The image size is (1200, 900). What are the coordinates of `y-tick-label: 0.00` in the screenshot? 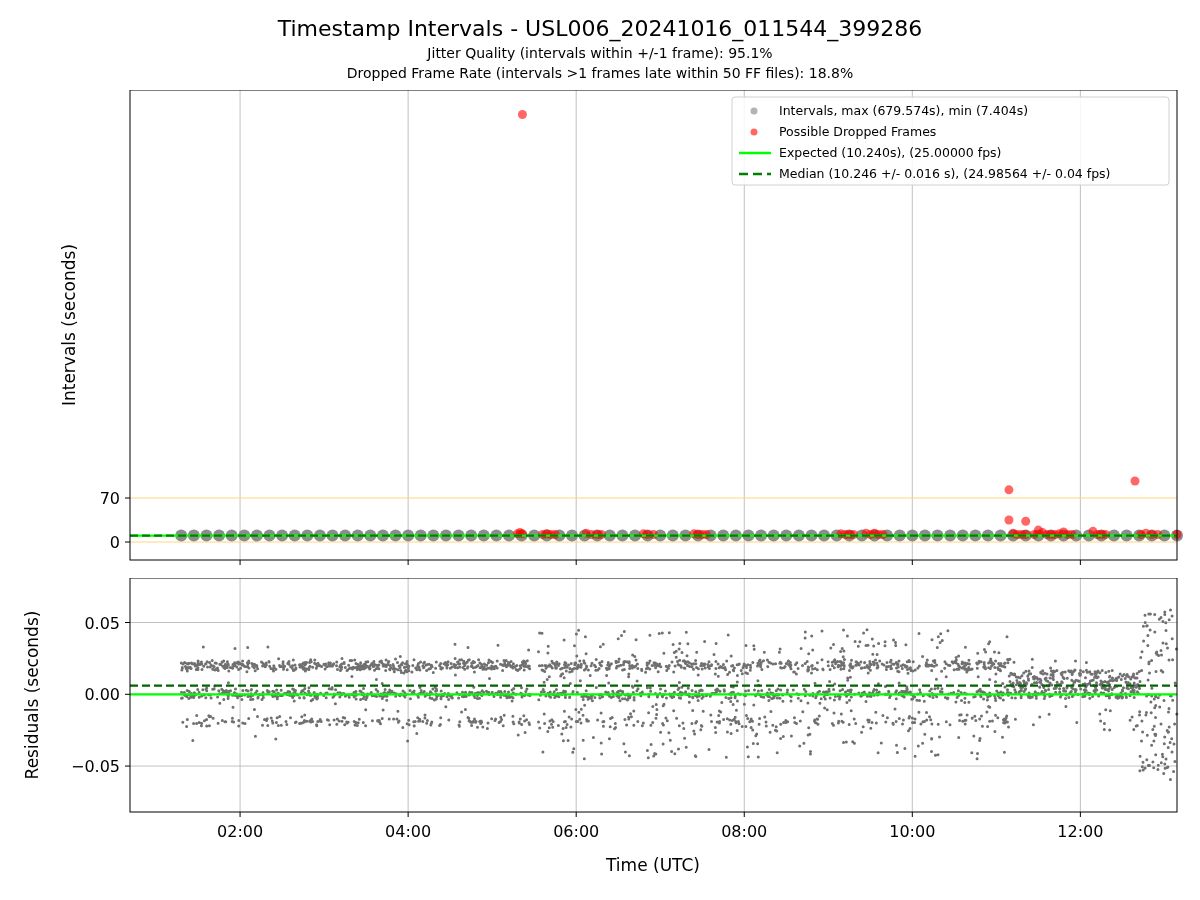 It's located at (102, 695).